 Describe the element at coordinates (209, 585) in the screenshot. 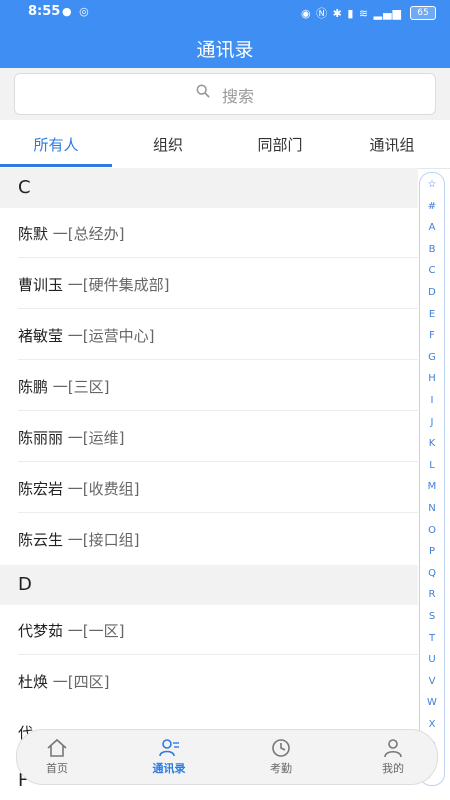

I see `section-header-d: D` at that location.